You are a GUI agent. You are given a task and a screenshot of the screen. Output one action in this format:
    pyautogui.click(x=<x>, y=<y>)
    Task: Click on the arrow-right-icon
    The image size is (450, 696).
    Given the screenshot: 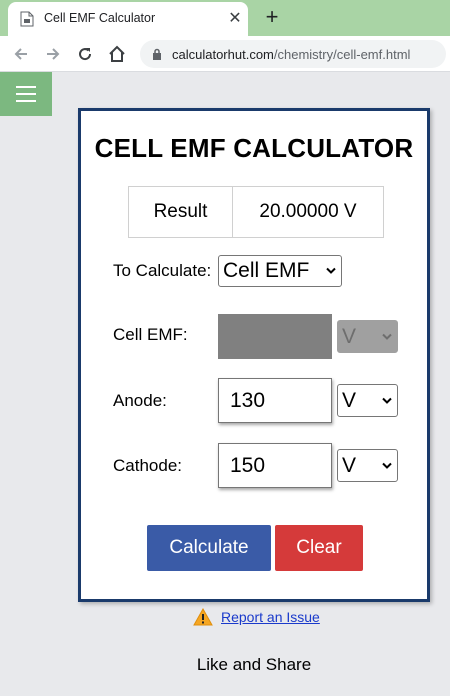 What is the action you would take?
    pyautogui.click(x=53, y=54)
    